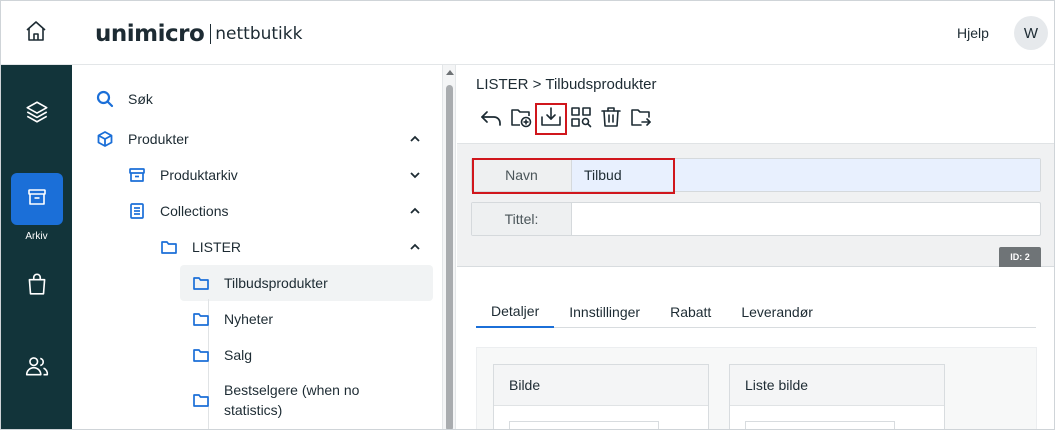  Describe the element at coordinates (291, 400) in the screenshot. I see `tree-item-label: Bestselgere (when no statistics)` at that location.